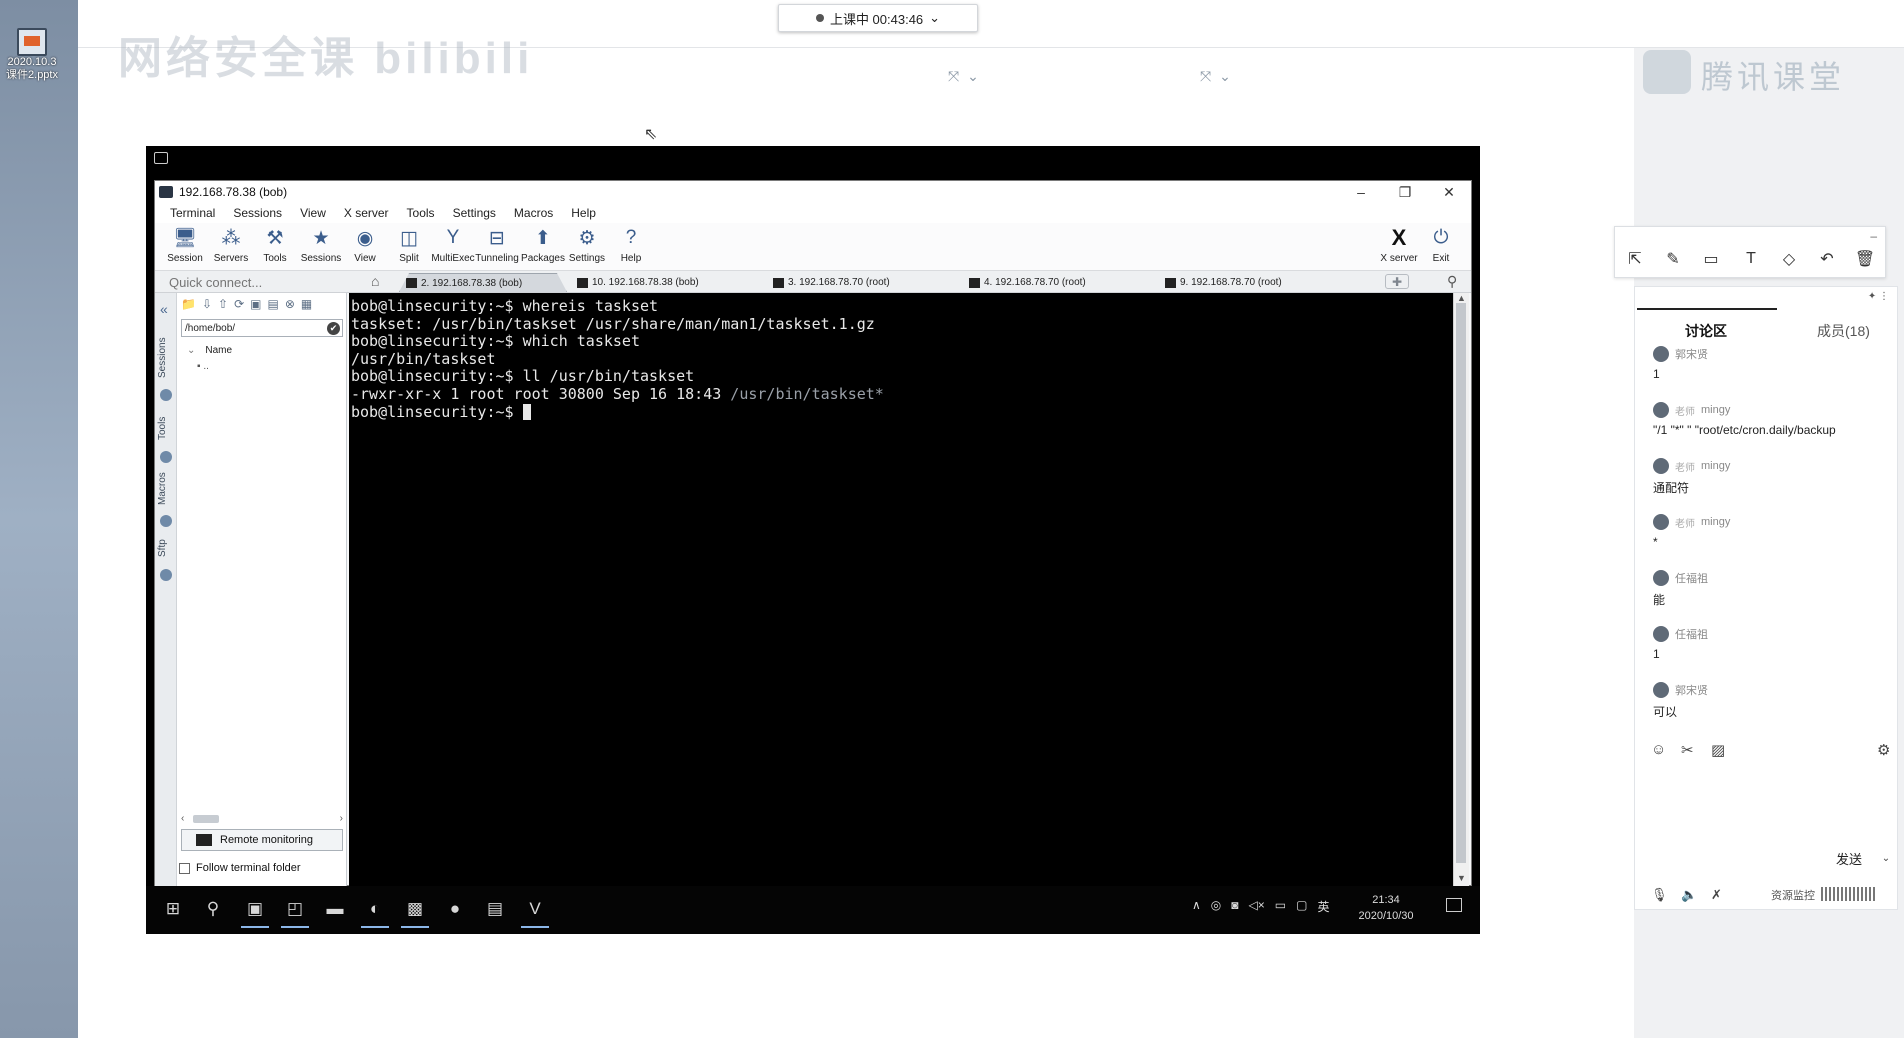 The height and width of the screenshot is (1038, 1904). What do you see at coordinates (421, 213) in the screenshot?
I see `menu-tools: Tools` at bounding box center [421, 213].